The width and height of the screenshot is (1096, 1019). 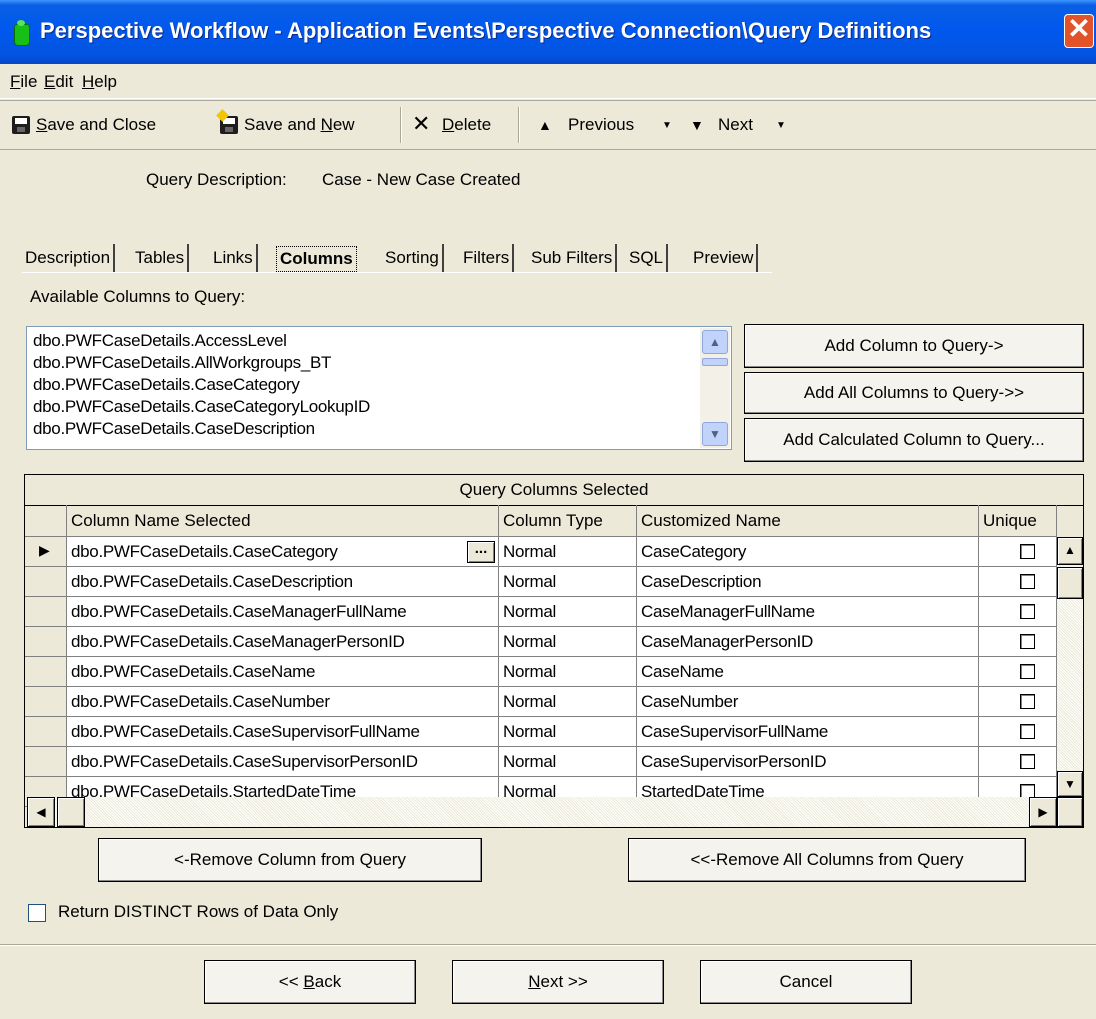 What do you see at coordinates (808, 732) in the screenshot?
I see `cell-customized-name: CaseSupervisorFullName` at bounding box center [808, 732].